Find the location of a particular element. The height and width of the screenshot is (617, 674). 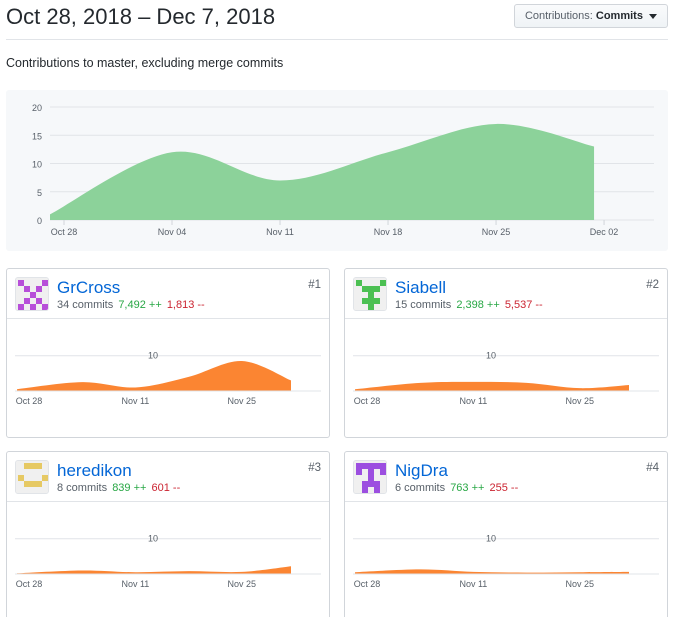

caret-down-icon is located at coordinates (653, 16).